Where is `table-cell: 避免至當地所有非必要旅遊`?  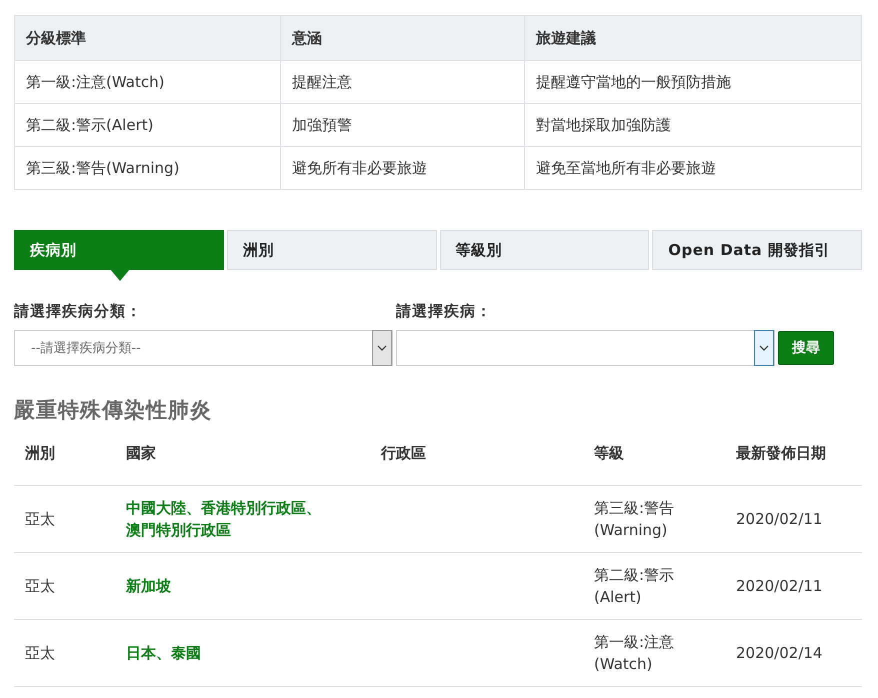
table-cell: 避免至當地所有非必要旅遊 is located at coordinates (693, 168).